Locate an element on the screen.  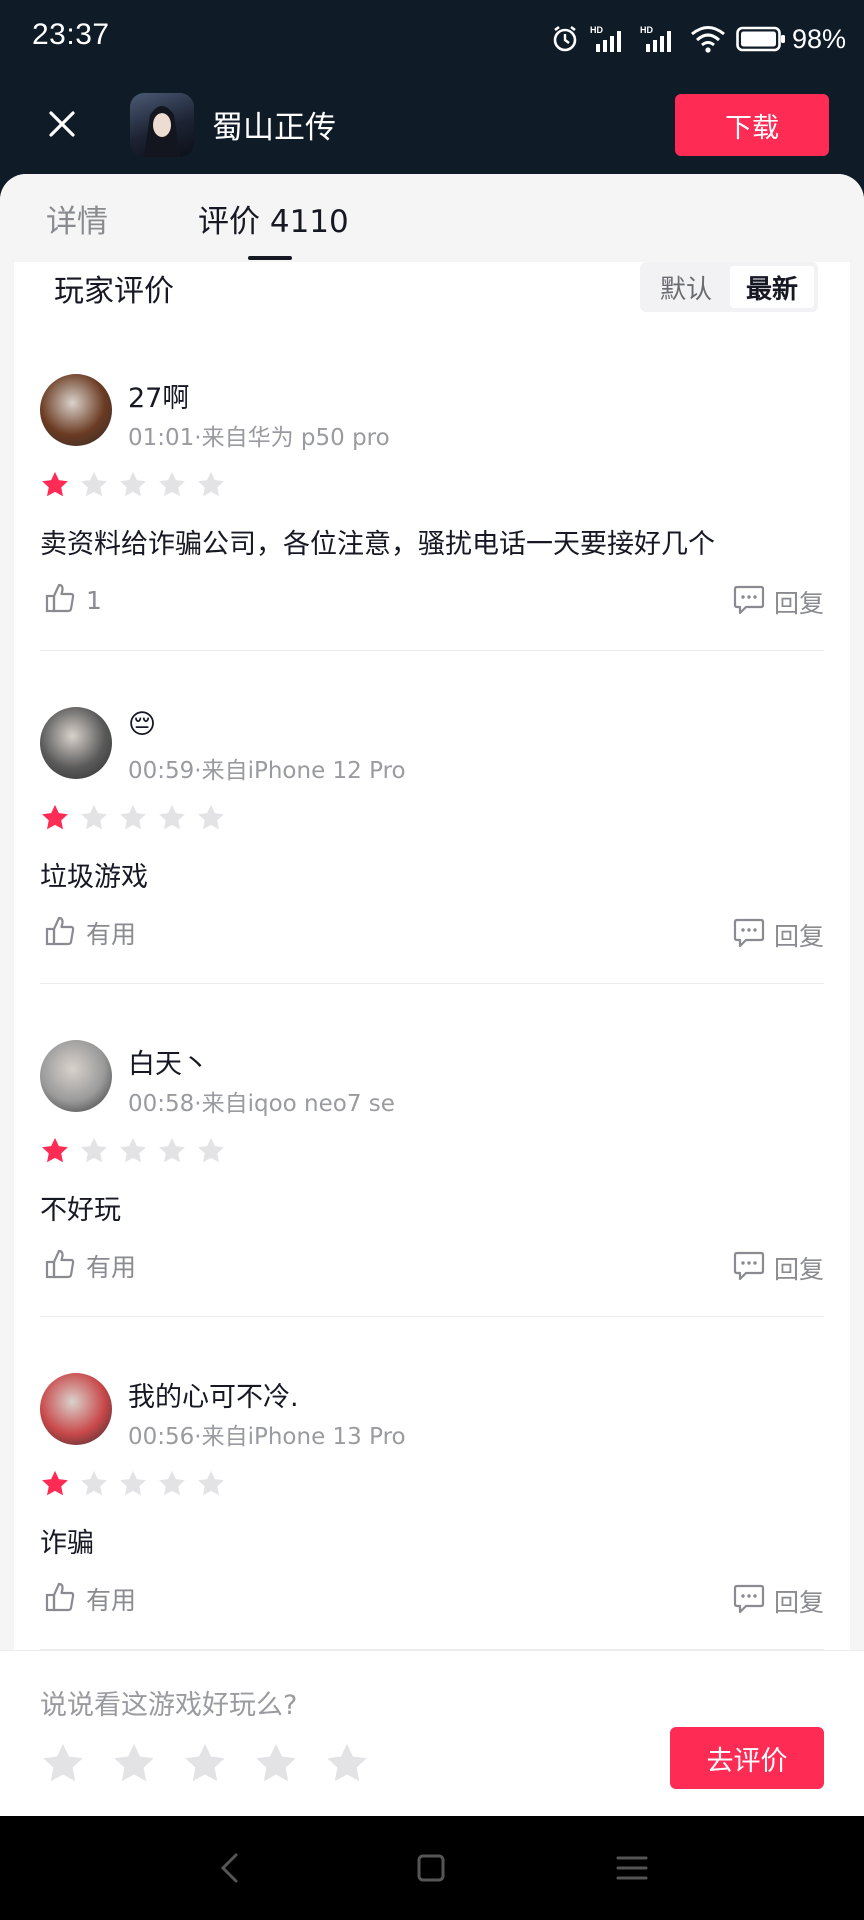
game-title: 蜀山正传 is located at coordinates (274, 128).